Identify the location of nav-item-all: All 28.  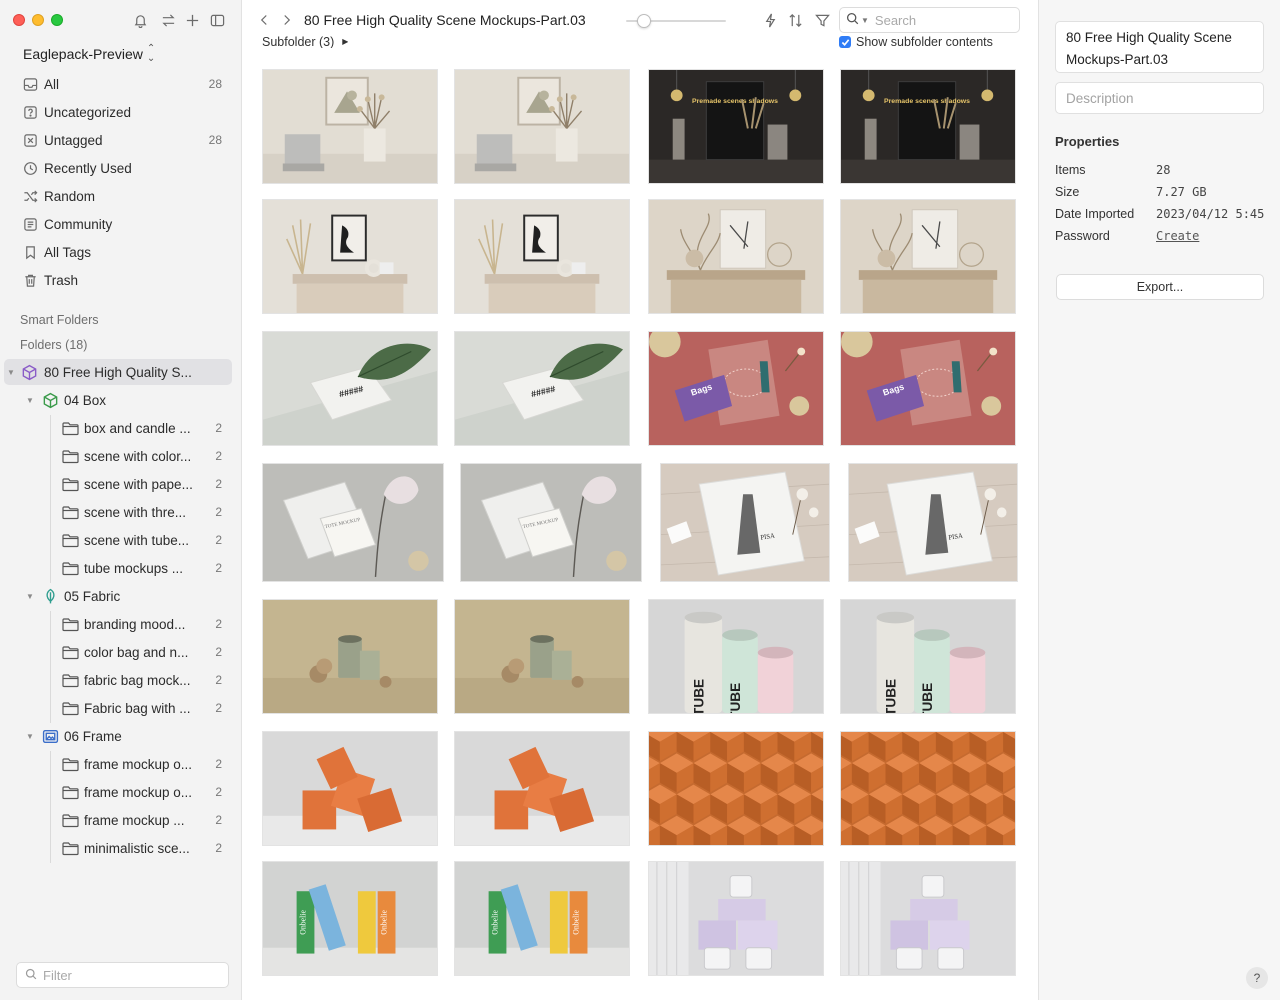
(122, 84).